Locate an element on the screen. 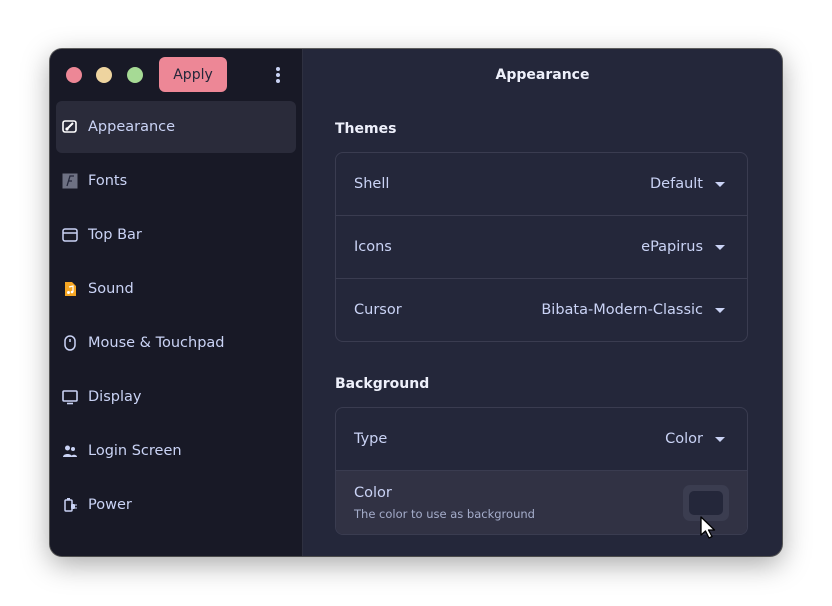 The height and width of the screenshot is (606, 832). sidebar-item-fonts: Fonts is located at coordinates (176, 181).